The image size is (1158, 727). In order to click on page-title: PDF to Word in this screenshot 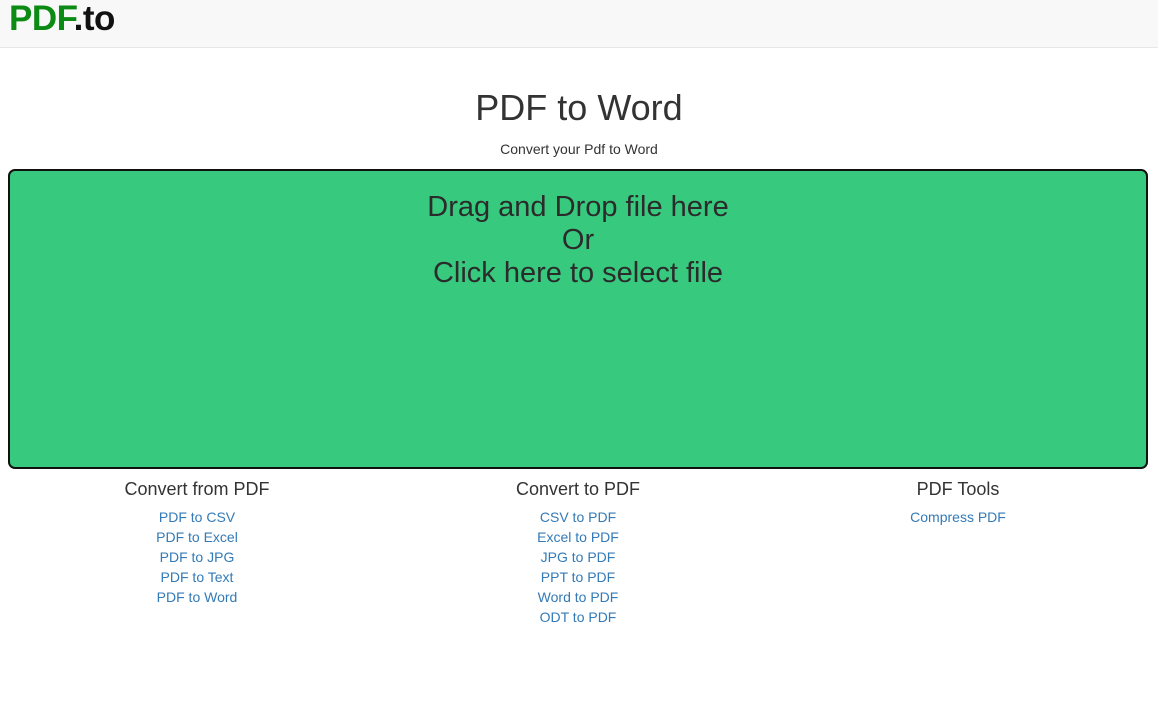, I will do `click(579, 107)`.